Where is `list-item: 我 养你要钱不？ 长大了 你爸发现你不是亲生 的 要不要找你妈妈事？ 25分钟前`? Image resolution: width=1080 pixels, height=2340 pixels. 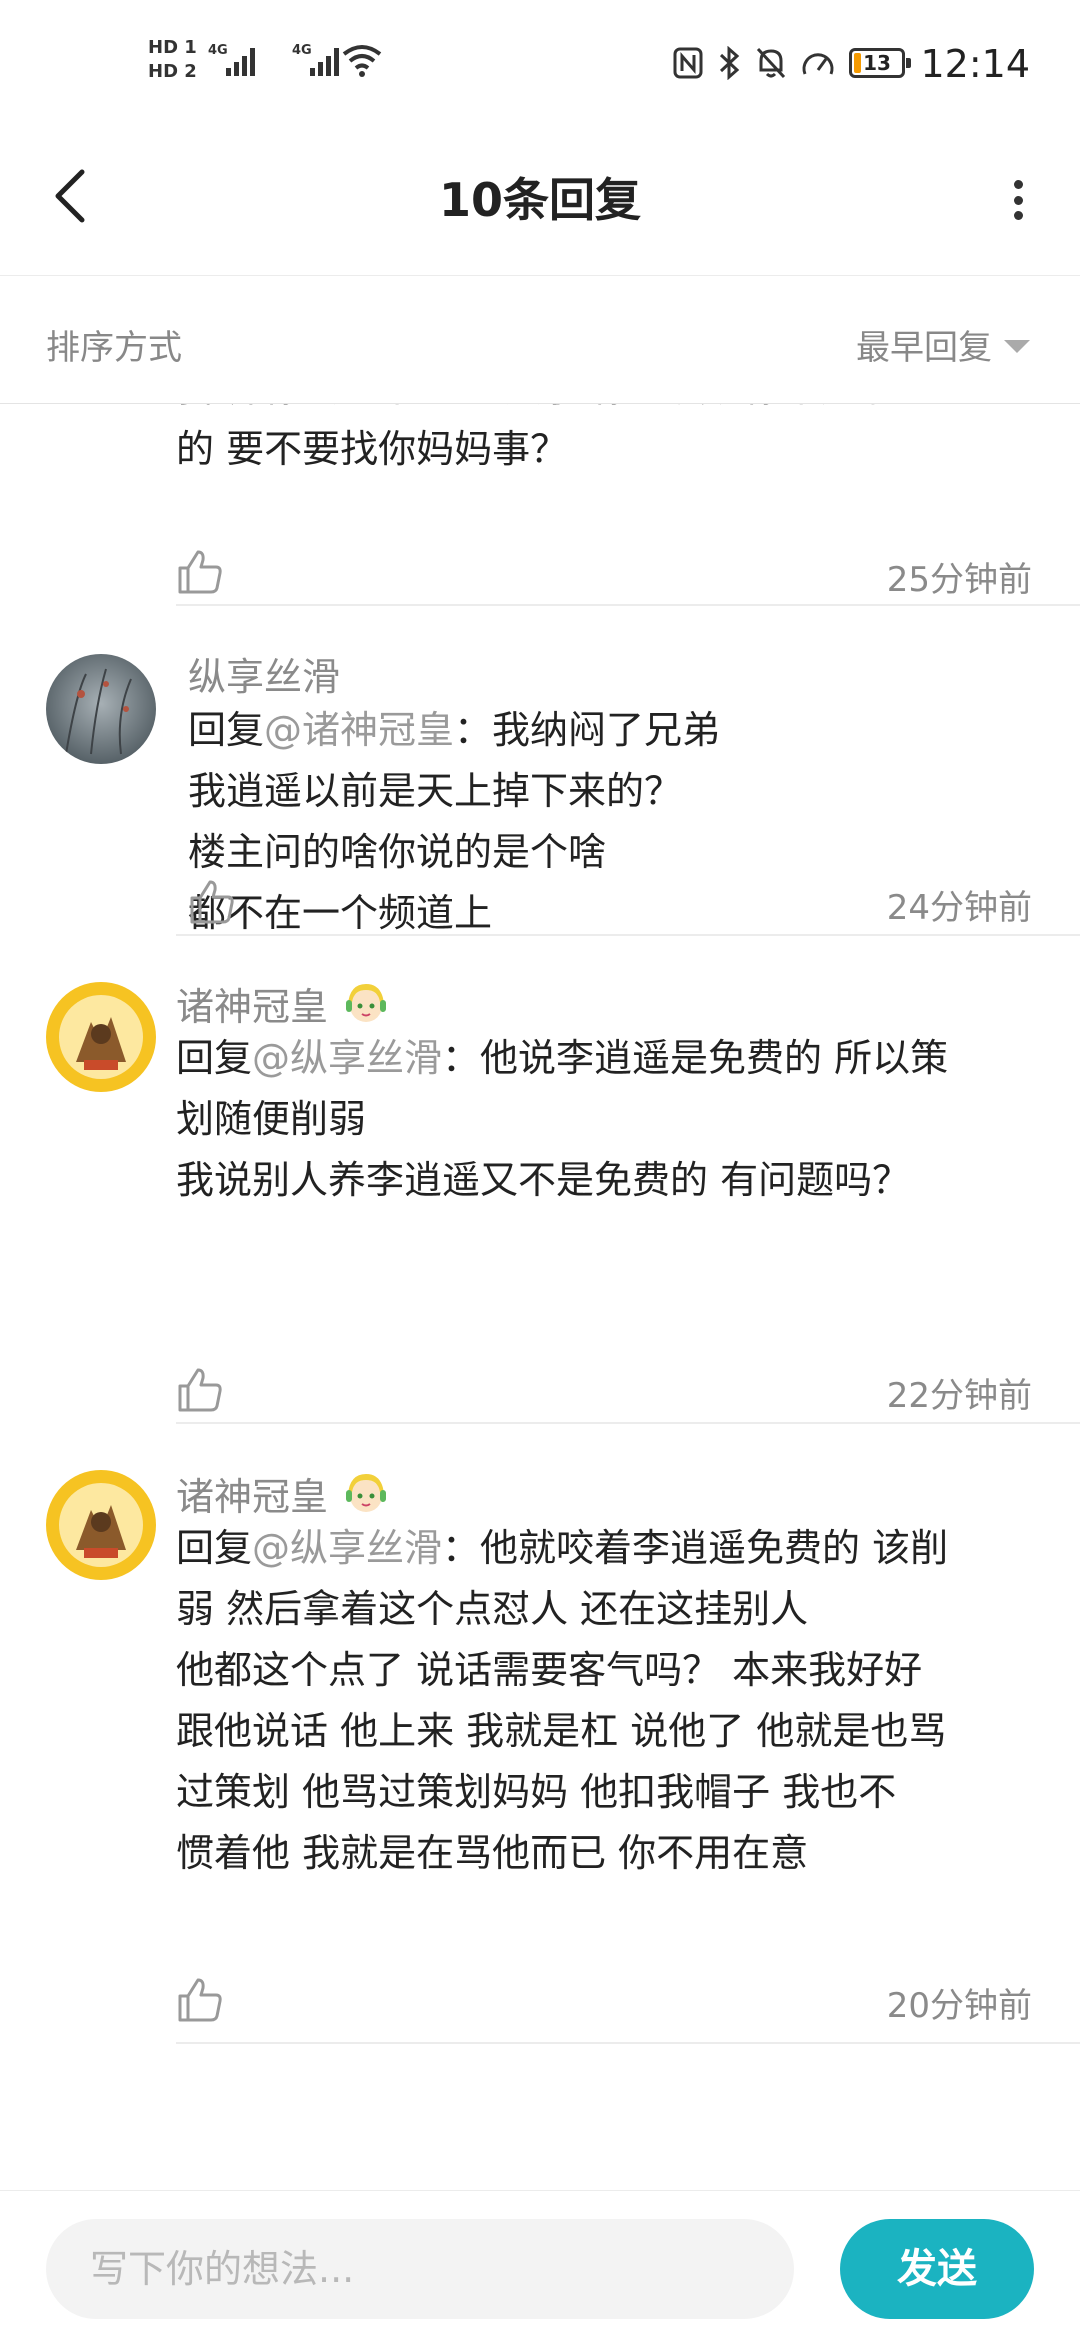
list-item: 我 养你要钱不？ 长大了 你爸发现你不是亲生 的 要不要找你妈妈事？ 25分钟前 is located at coordinates (540, 505).